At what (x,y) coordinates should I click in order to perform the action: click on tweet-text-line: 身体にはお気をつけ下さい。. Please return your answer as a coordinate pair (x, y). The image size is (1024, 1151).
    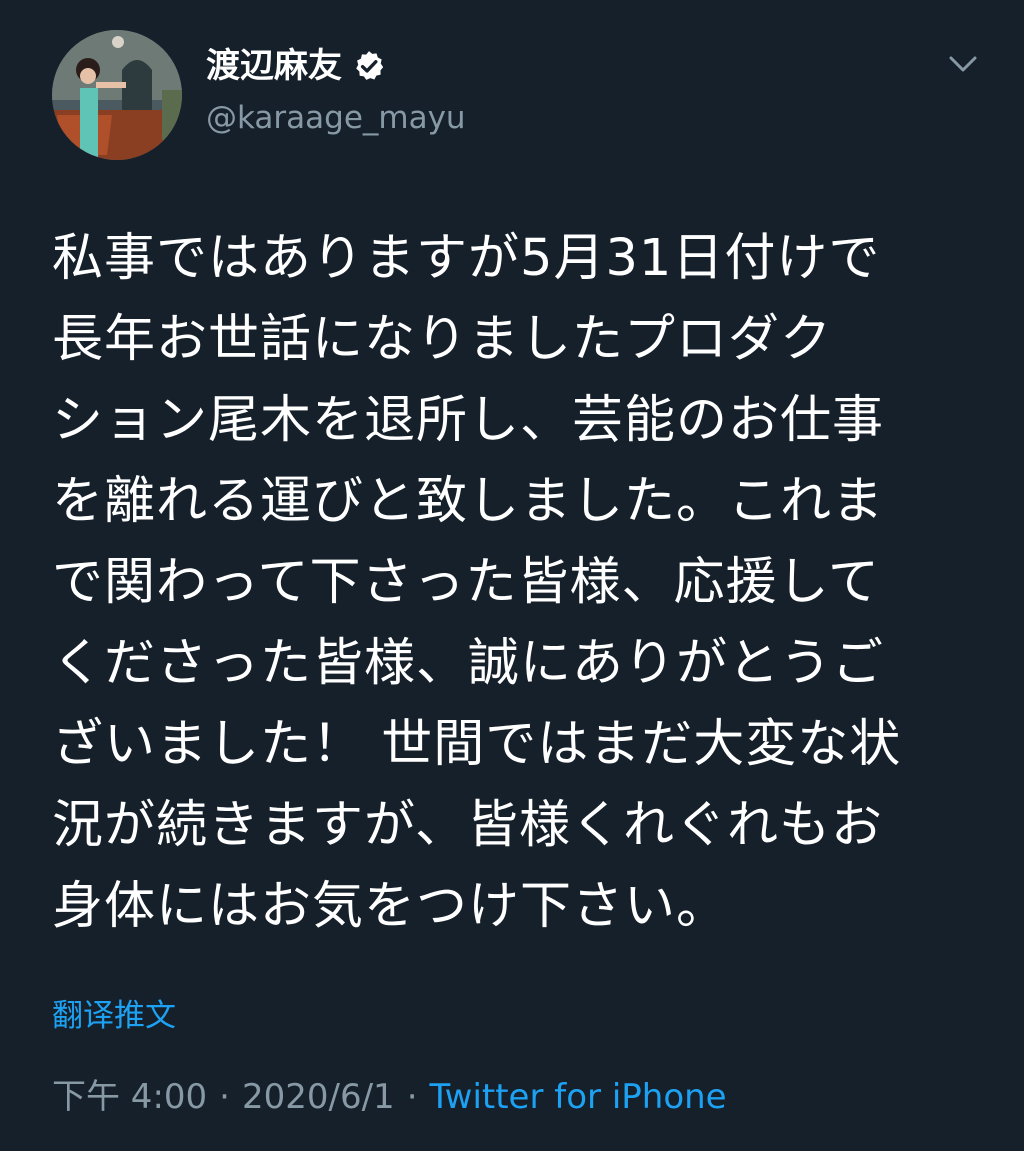
    Looking at the image, I should click on (390, 906).